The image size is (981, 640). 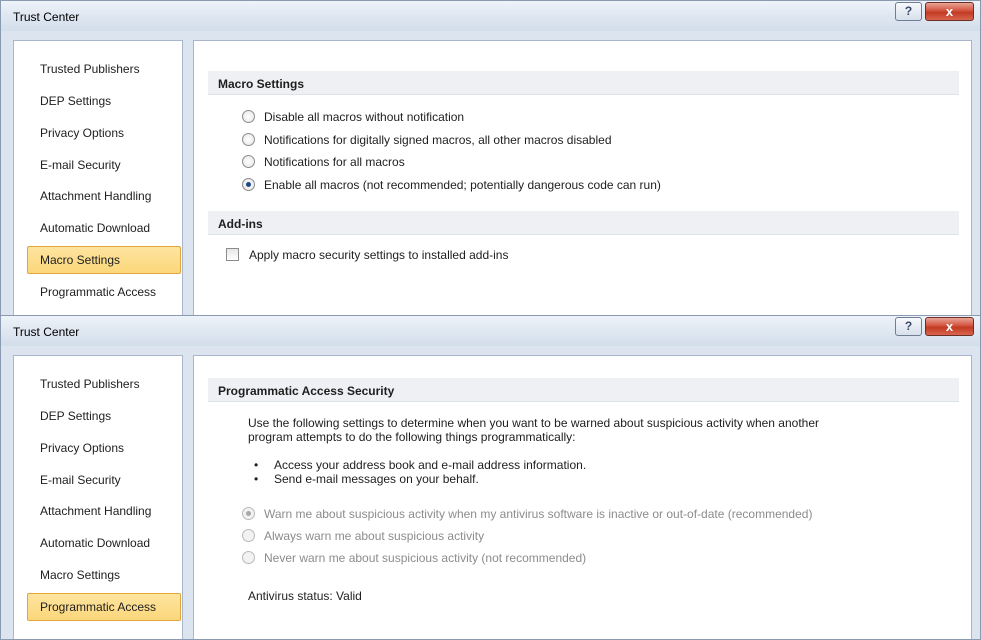 I want to click on antivirus-status: Antivirus status: Valid, so click(x=305, y=596).